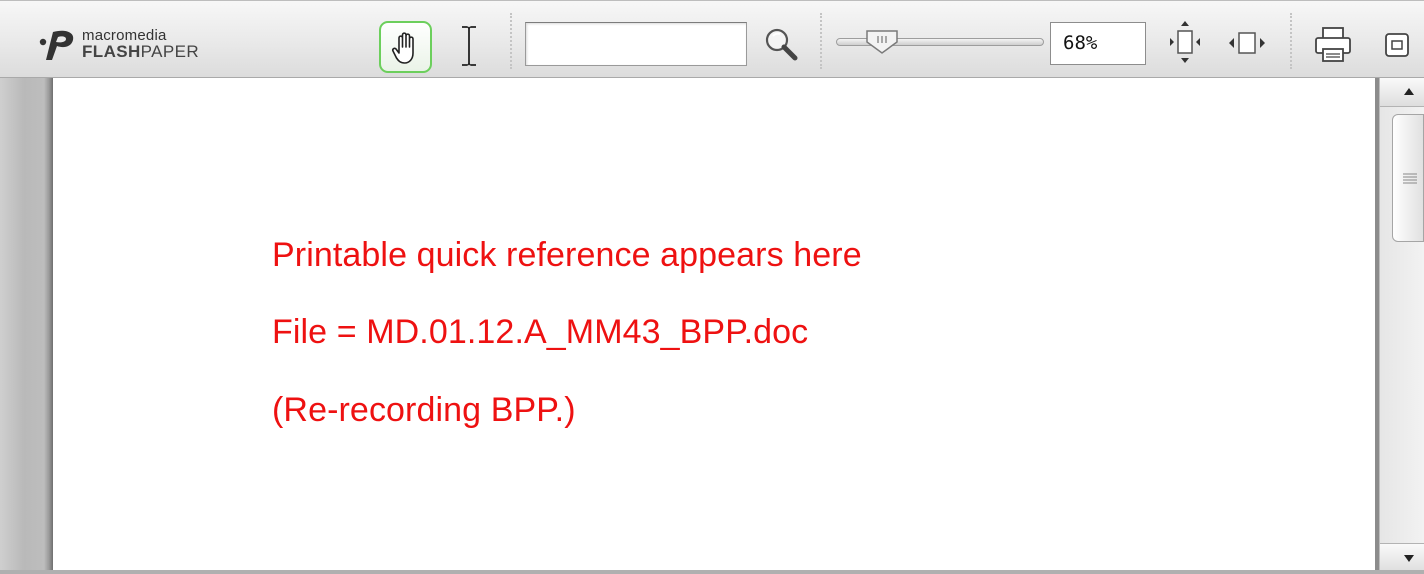  What do you see at coordinates (1098, 43) in the screenshot?
I see `zoom-level-field: 68%` at bounding box center [1098, 43].